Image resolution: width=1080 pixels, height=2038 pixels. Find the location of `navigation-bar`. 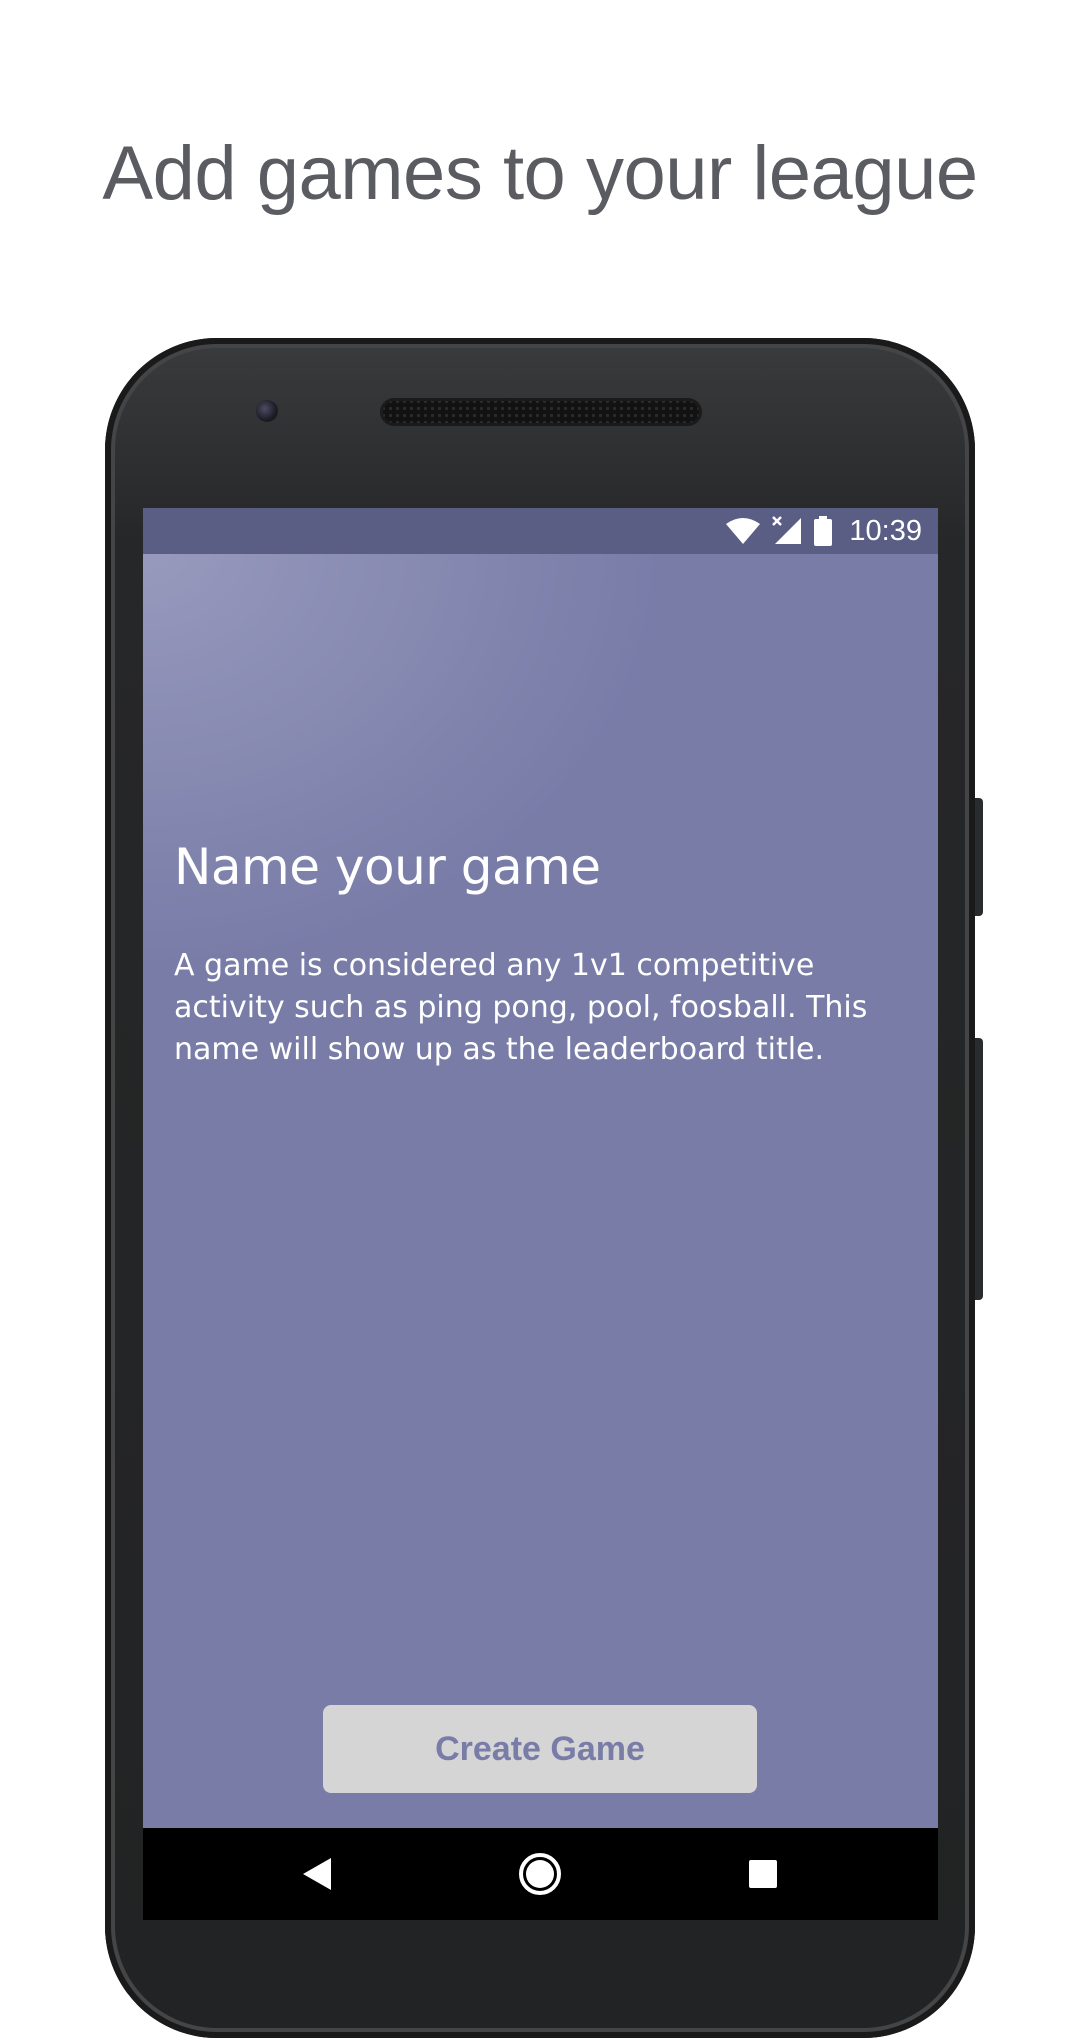

navigation-bar is located at coordinates (540, 1874).